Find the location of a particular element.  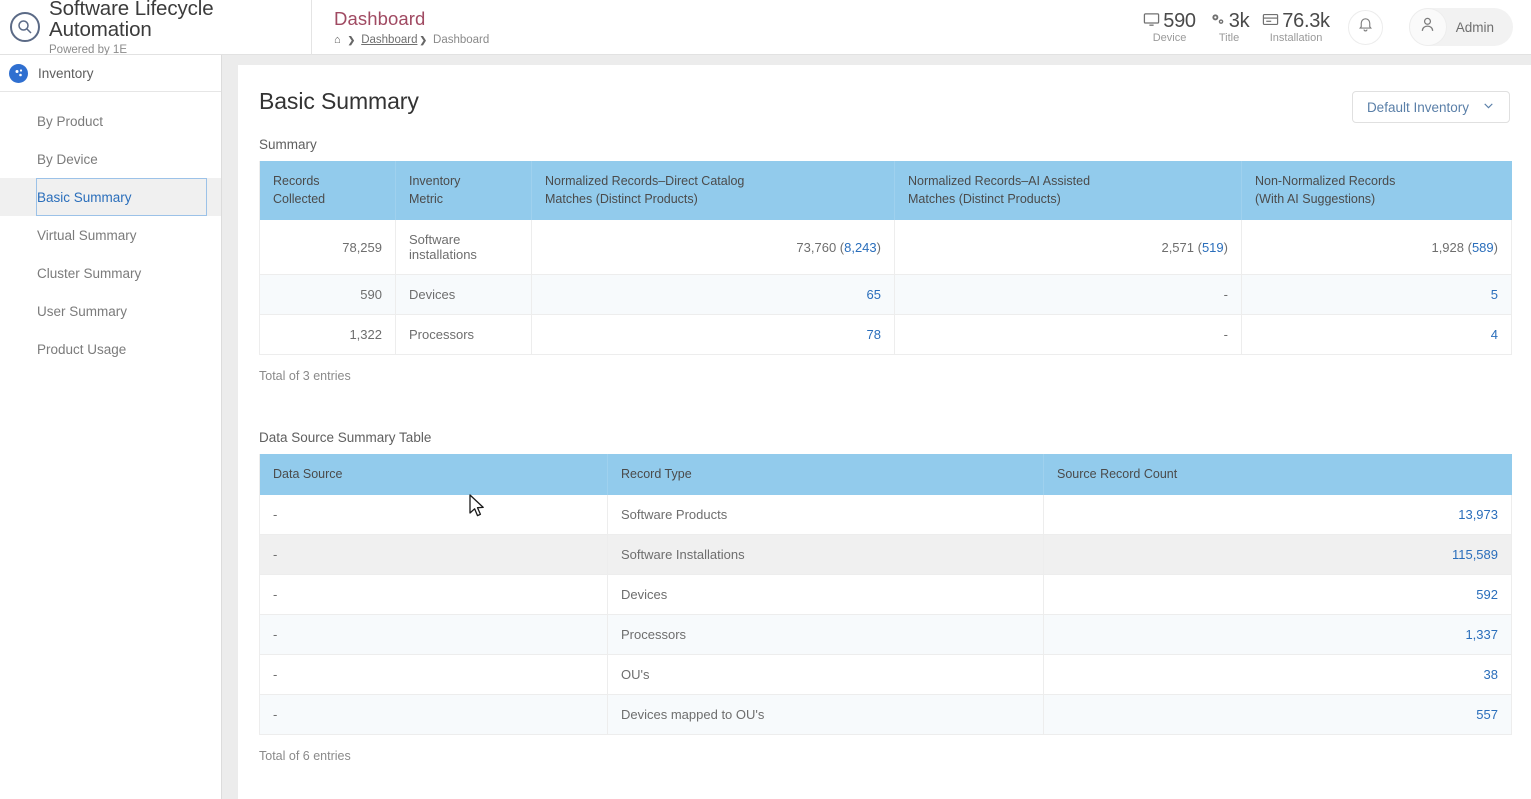

value-link: 589 is located at coordinates (1483, 247).